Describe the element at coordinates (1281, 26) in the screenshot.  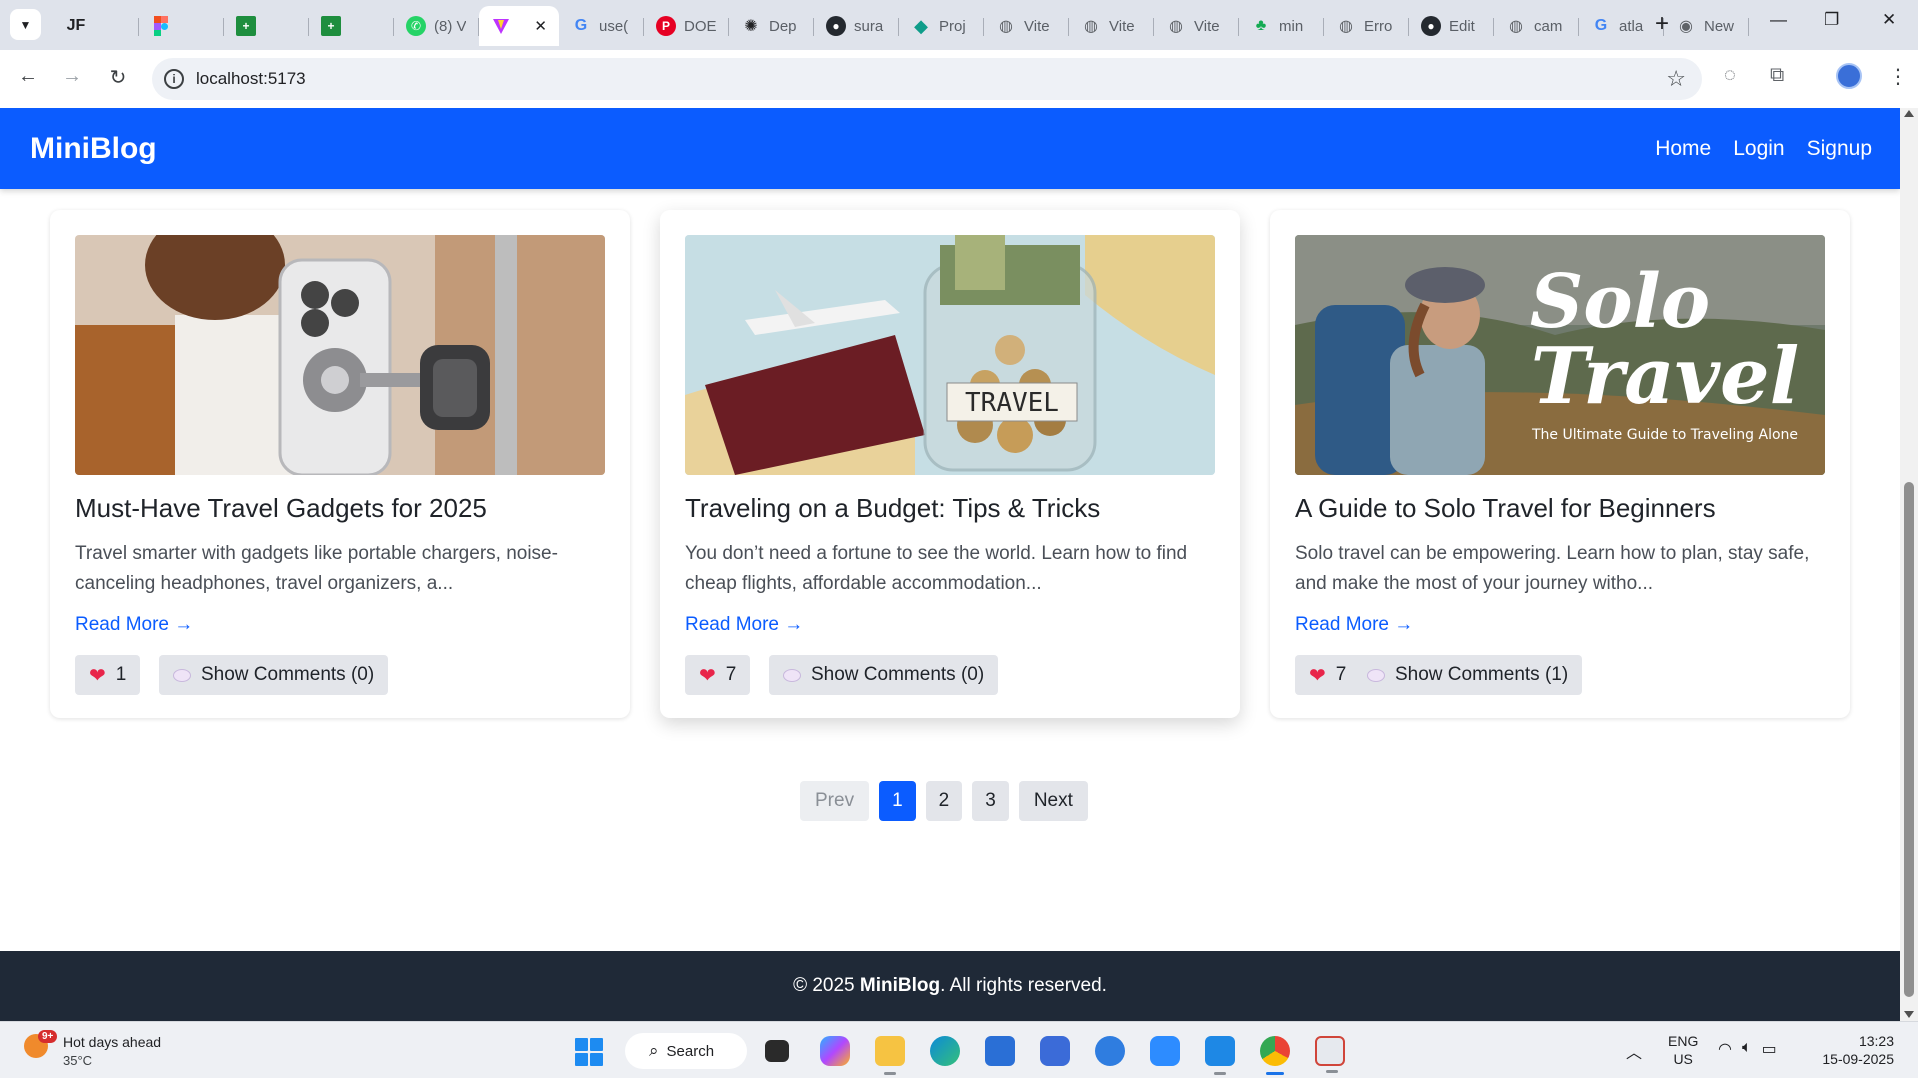
I see `tab: ♣ min` at that location.